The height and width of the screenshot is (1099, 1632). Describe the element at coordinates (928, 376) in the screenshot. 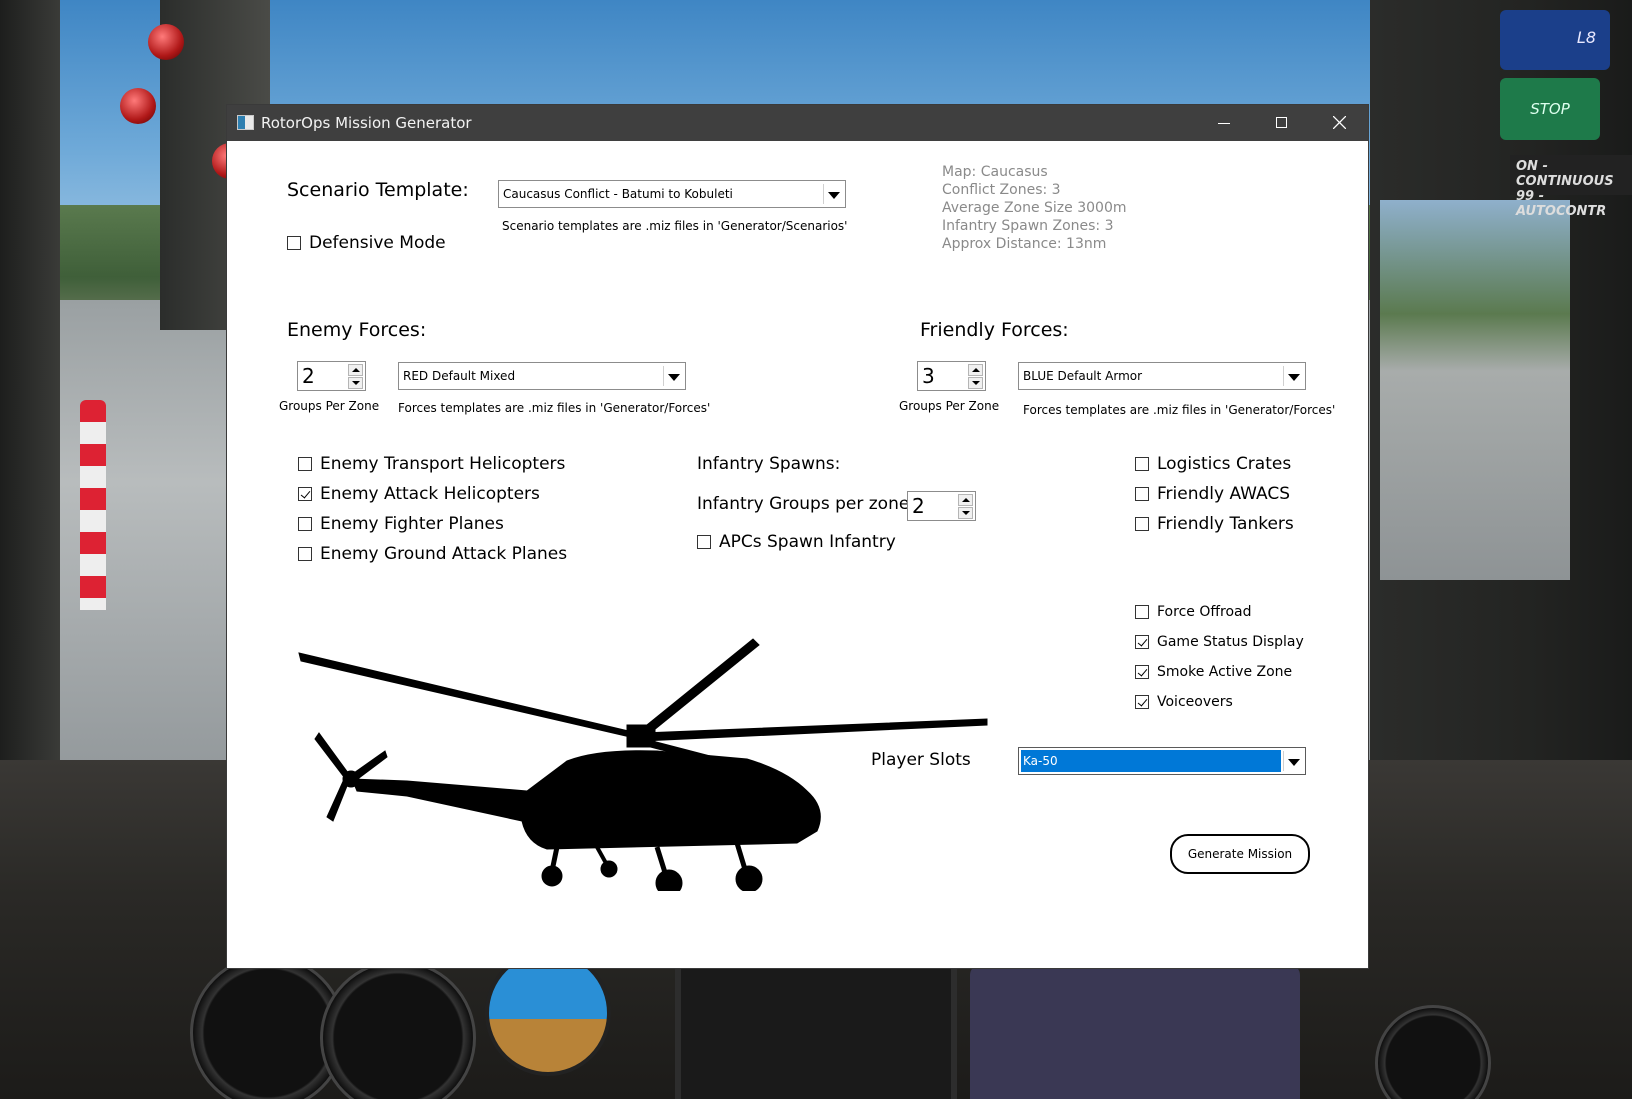

I see `friendly-groups-value: 3` at that location.